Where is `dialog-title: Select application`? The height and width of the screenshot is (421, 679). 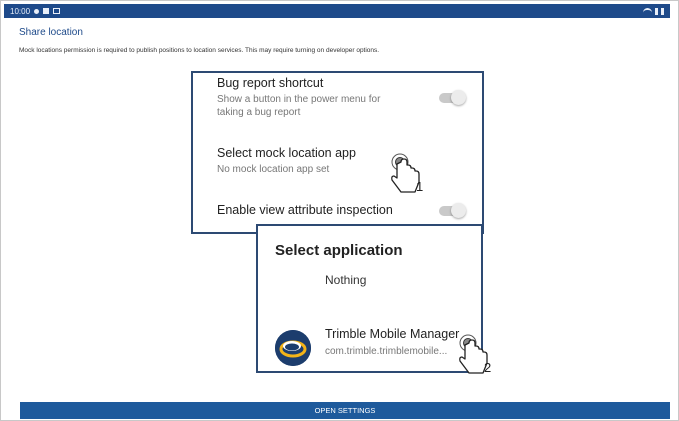
dialog-title: Select application is located at coordinates (339, 250).